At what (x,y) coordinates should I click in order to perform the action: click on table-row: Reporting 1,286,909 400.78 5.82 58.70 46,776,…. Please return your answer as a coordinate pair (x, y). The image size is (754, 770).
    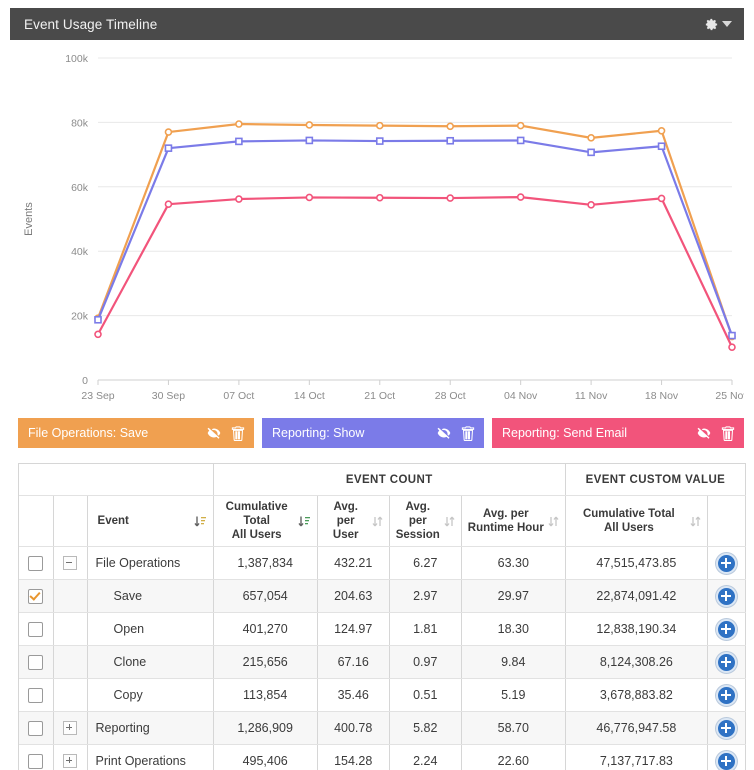
    Looking at the image, I should click on (383, 728).